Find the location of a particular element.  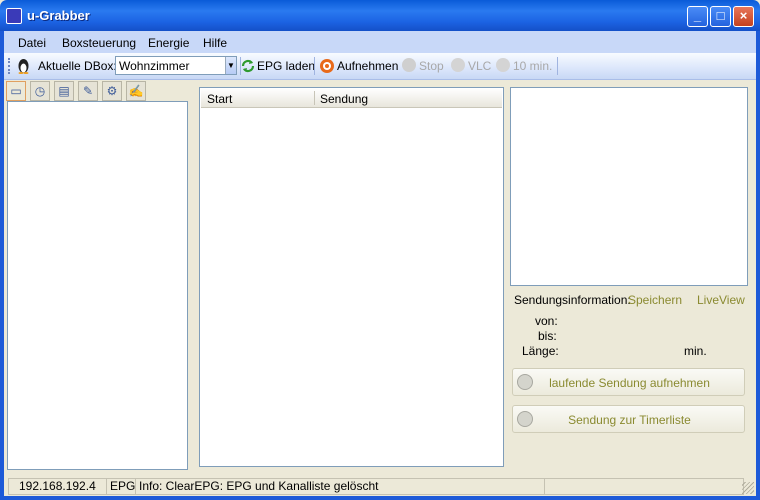

play-icon is located at coordinates (458, 65).